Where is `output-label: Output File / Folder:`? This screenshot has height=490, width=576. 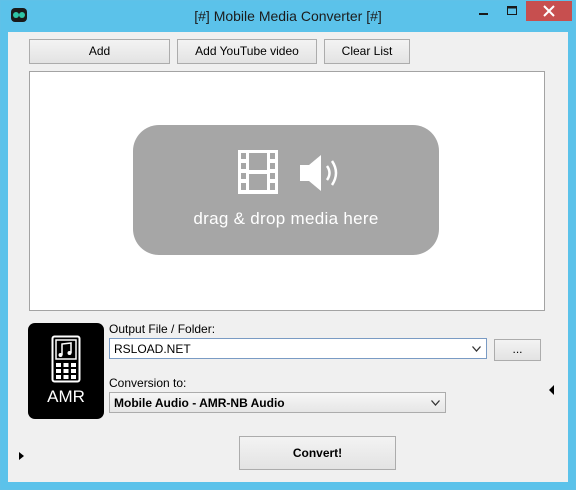
output-label: Output File / Folder: is located at coordinates (162, 329).